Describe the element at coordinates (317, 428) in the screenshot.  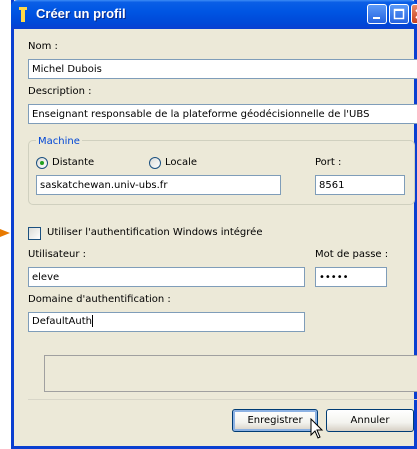
I see `mouse-cursor-icon` at that location.